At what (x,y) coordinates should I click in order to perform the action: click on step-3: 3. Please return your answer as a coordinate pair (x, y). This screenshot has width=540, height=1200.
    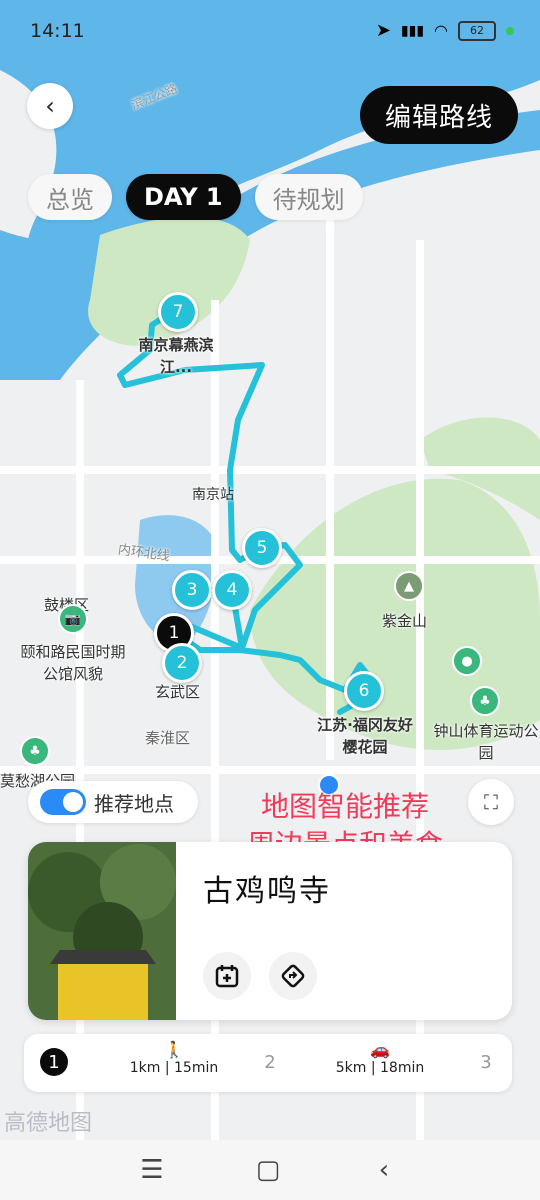
    Looking at the image, I should click on (486, 1062).